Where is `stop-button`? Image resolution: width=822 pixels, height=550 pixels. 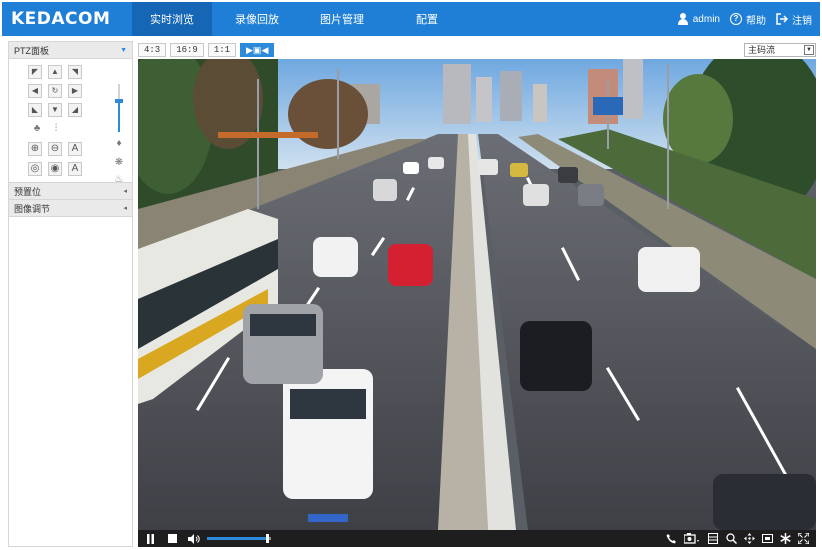 stop-button is located at coordinates (172, 538).